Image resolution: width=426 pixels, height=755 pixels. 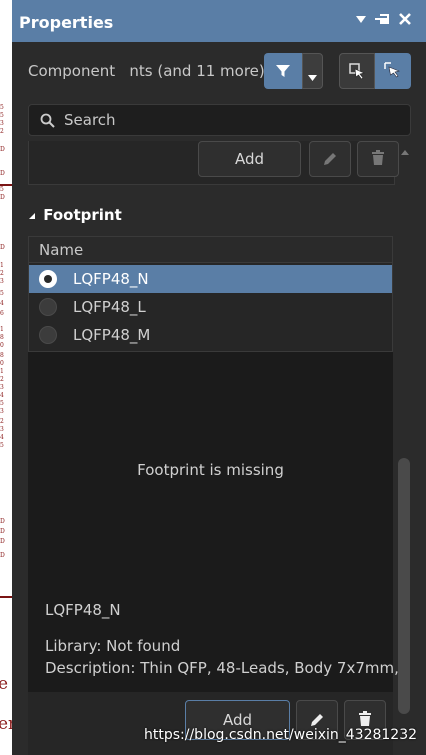 What do you see at coordinates (83, 610) in the screenshot?
I see `preview-footprint-name: LQFP48_N` at bounding box center [83, 610].